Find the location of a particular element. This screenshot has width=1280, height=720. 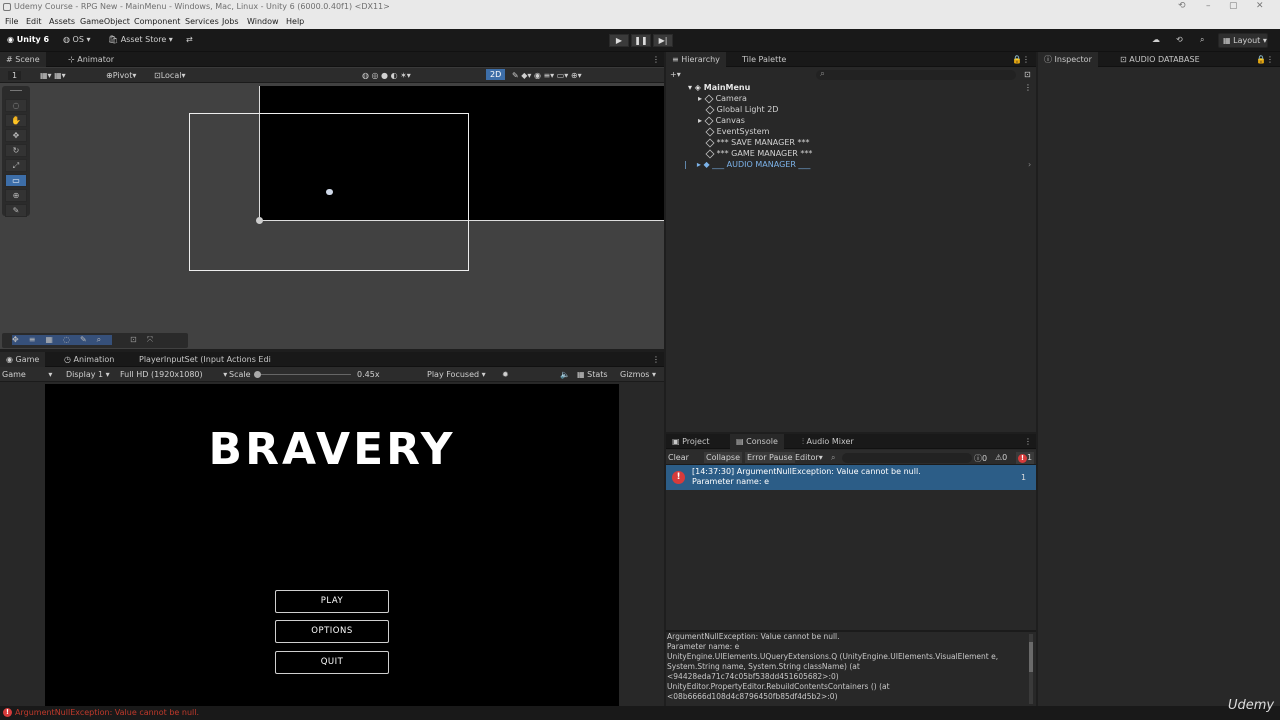

close-button: ✕ is located at coordinates (1260, 6).